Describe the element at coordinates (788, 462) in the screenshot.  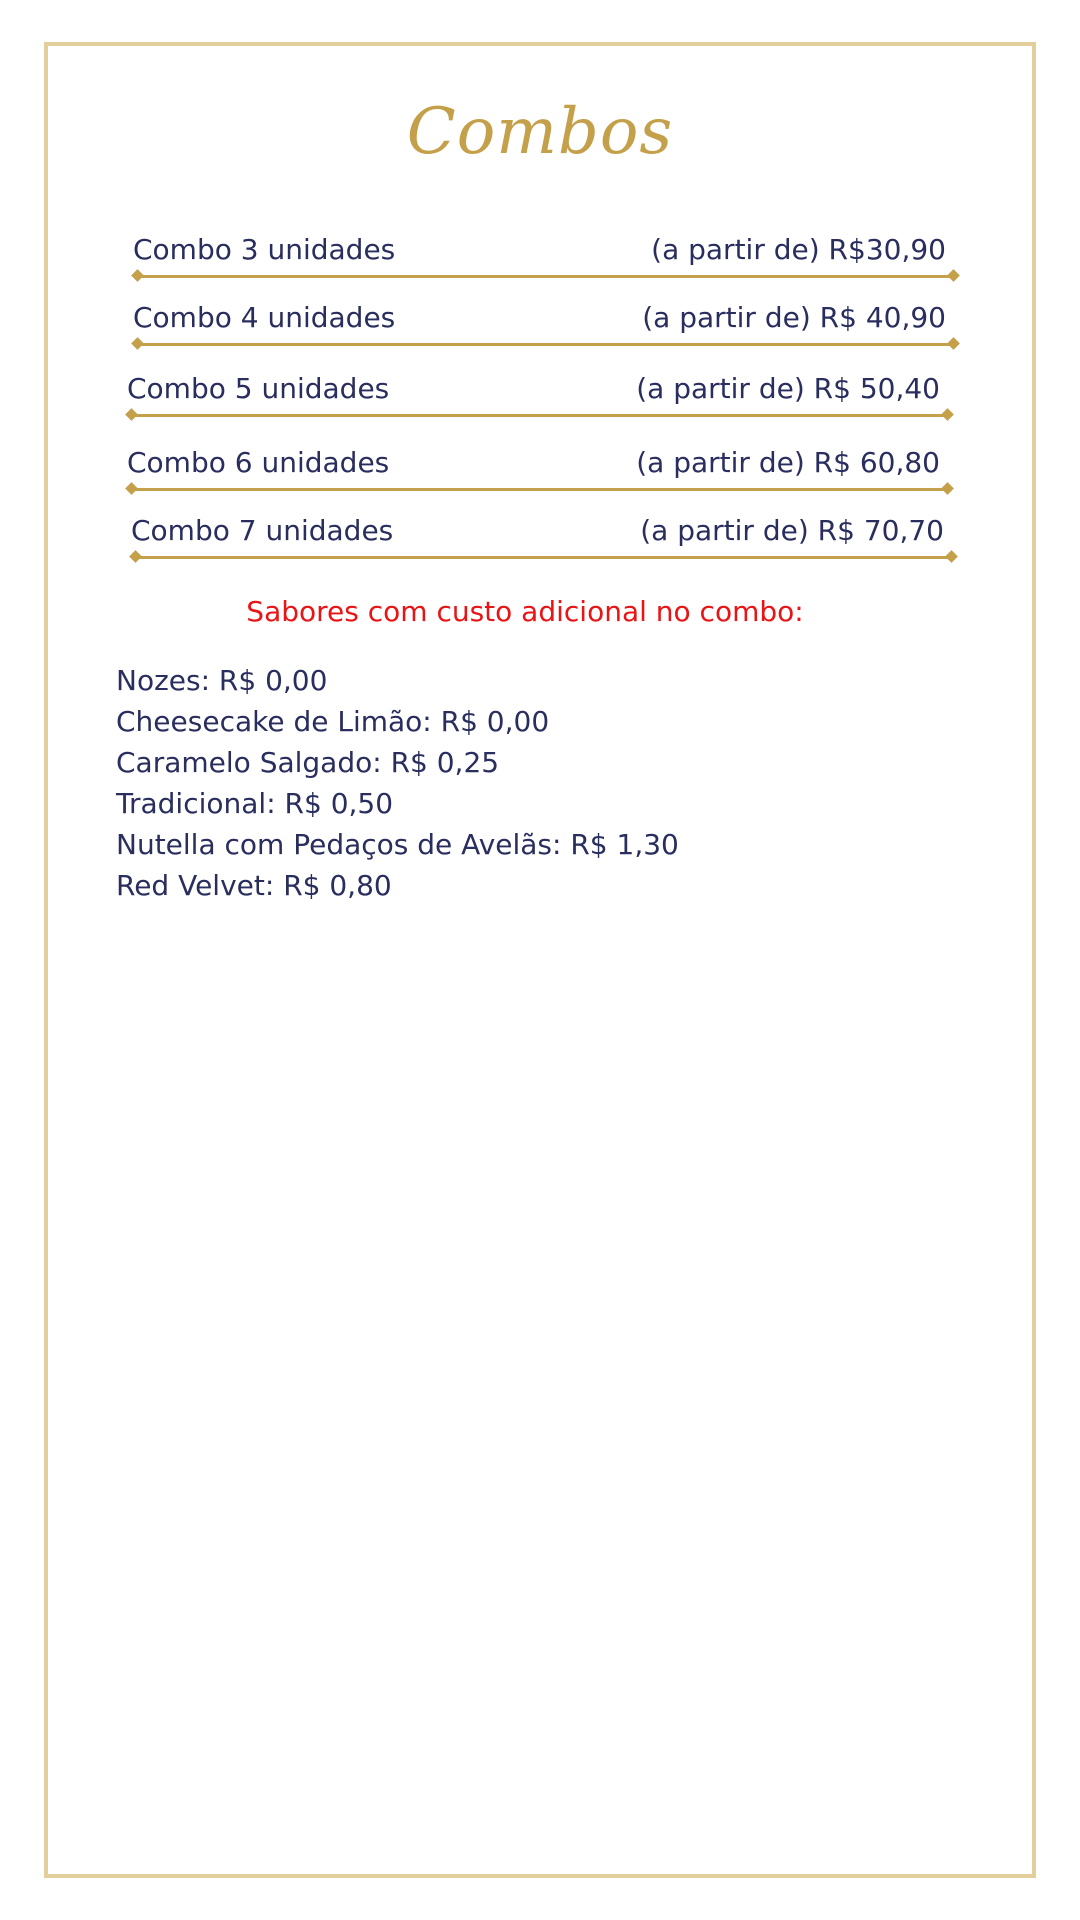
I see `combo-price: (a partir de) R$ 60,80` at that location.